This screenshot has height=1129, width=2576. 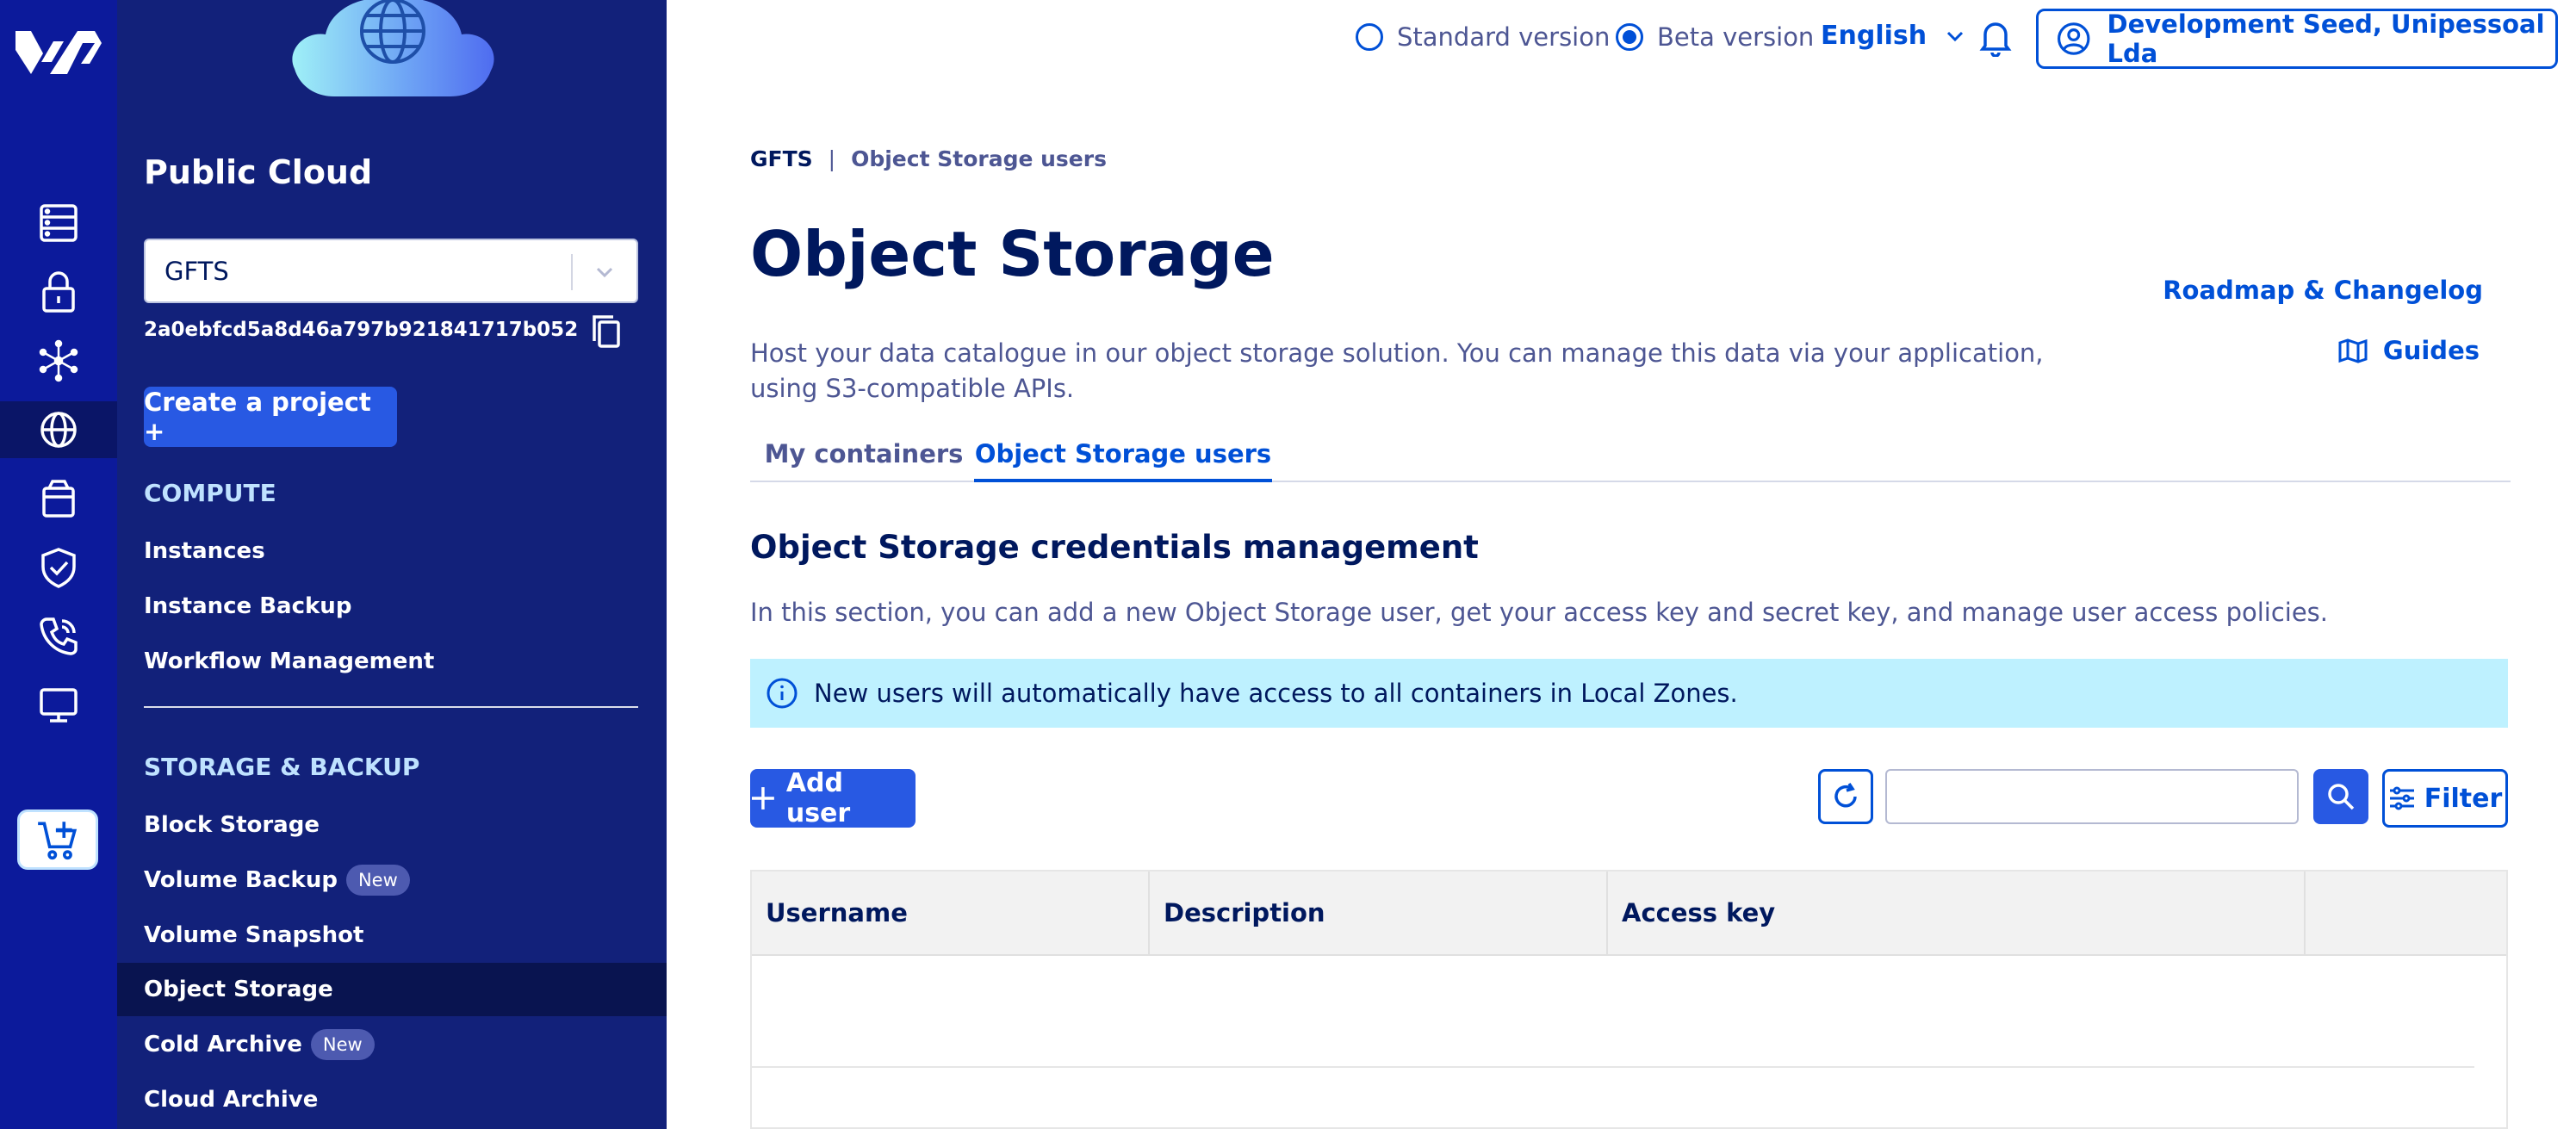 I want to click on rail-item-package, so click(x=58, y=499).